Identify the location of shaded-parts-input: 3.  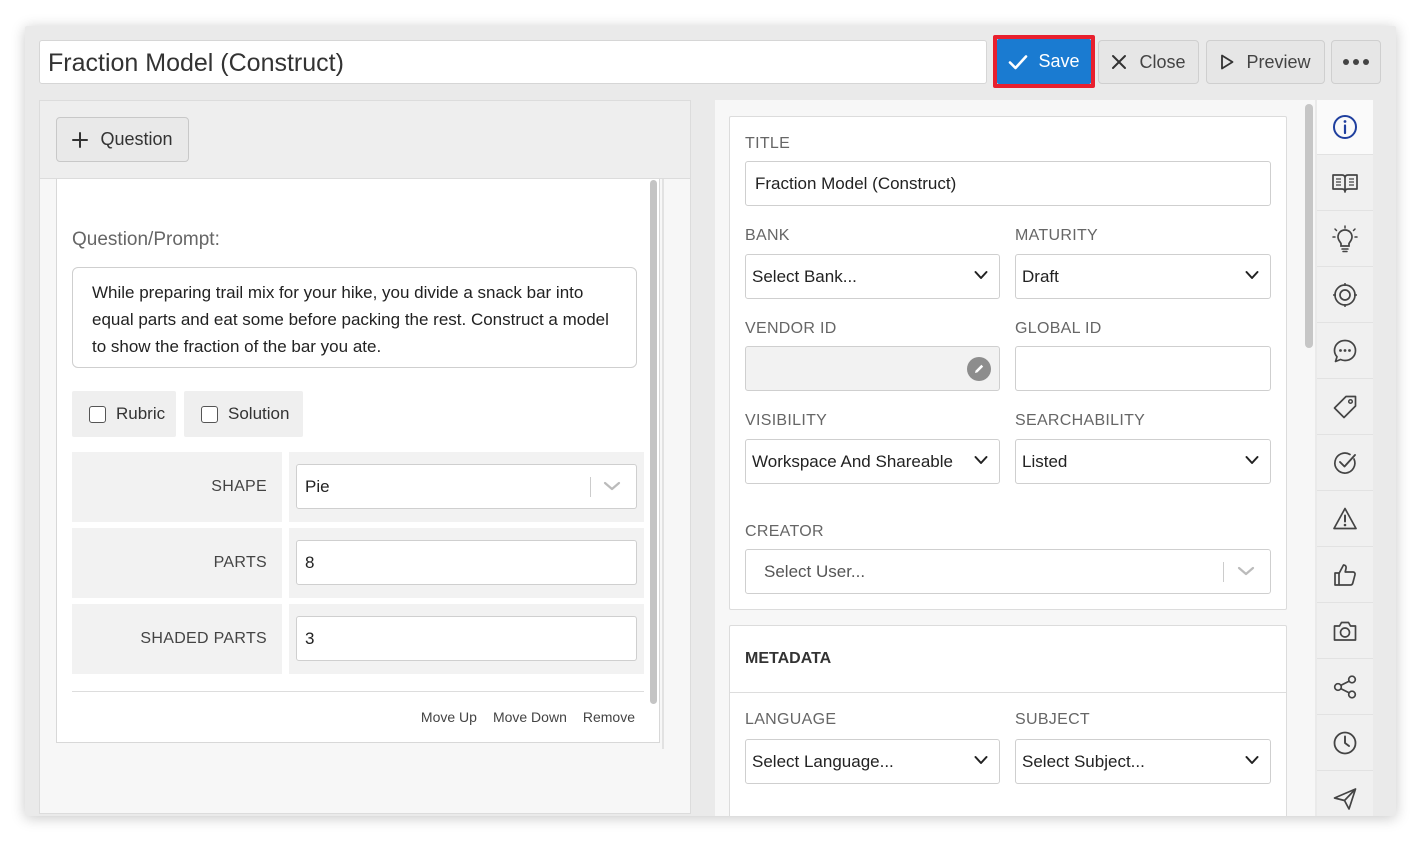
(466, 638).